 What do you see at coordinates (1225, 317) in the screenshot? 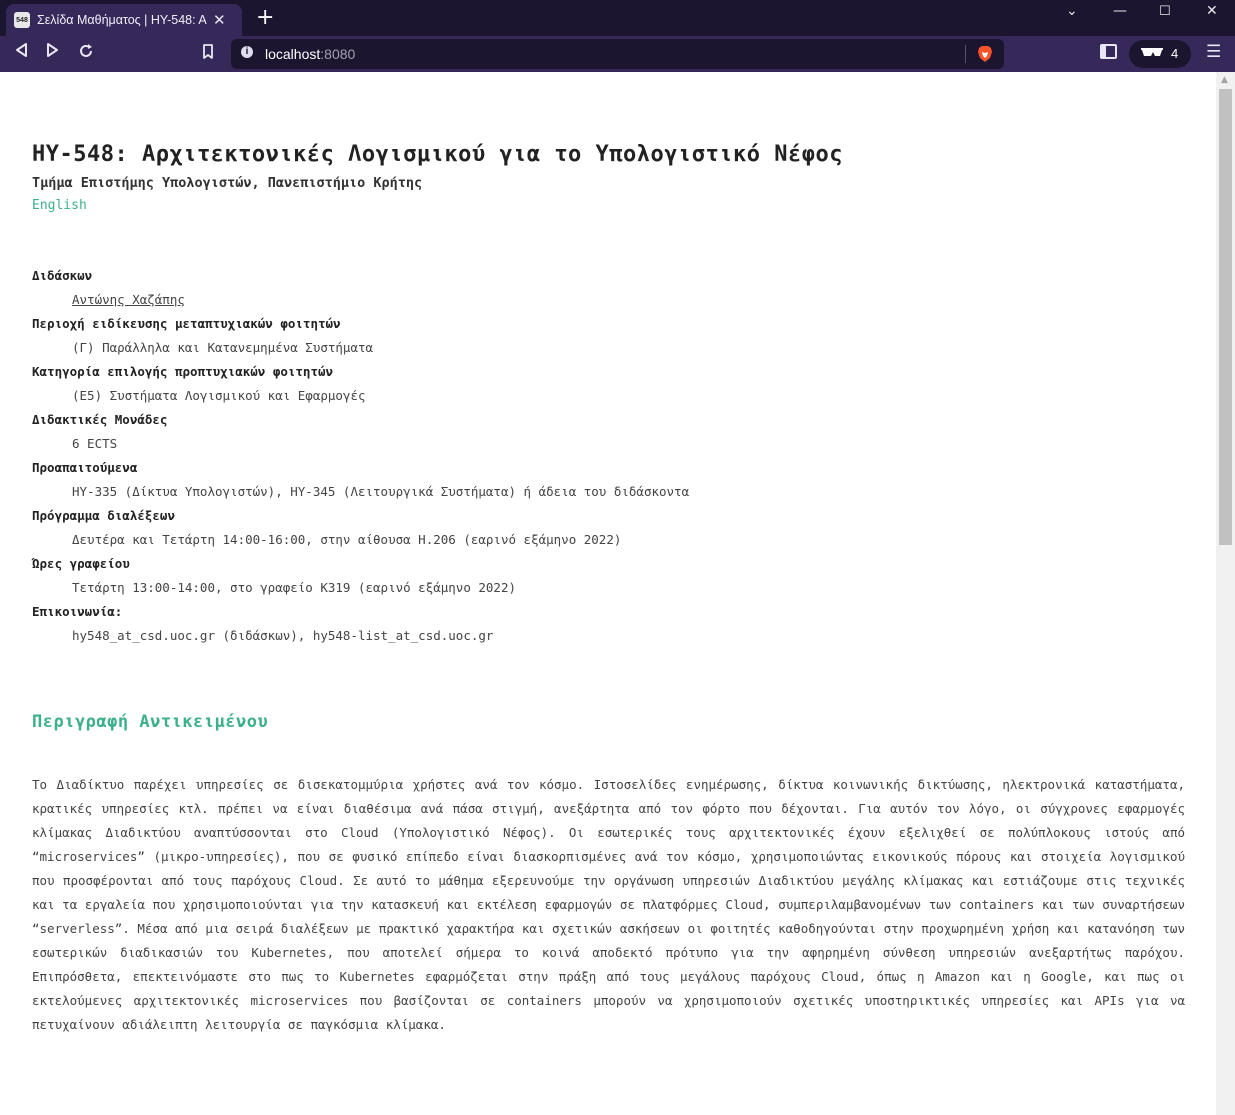
I see `scrollbar-thumb` at bounding box center [1225, 317].